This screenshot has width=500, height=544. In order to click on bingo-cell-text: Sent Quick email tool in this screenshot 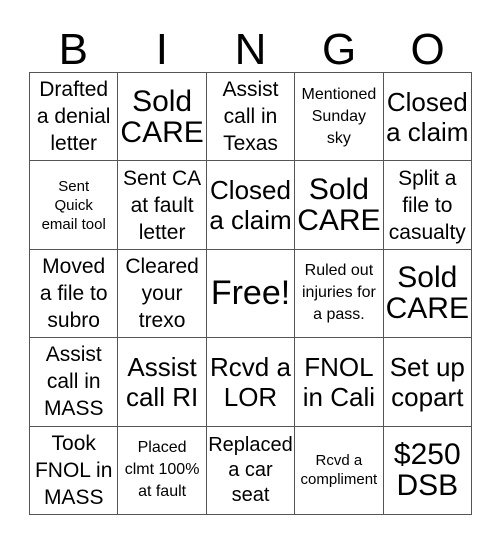, I will do `click(73, 205)`.